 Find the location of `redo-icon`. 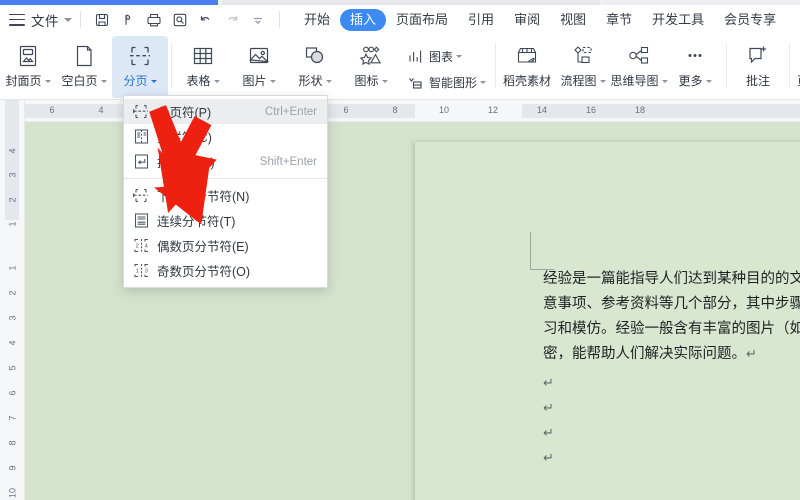

redo-icon is located at coordinates (232, 20).